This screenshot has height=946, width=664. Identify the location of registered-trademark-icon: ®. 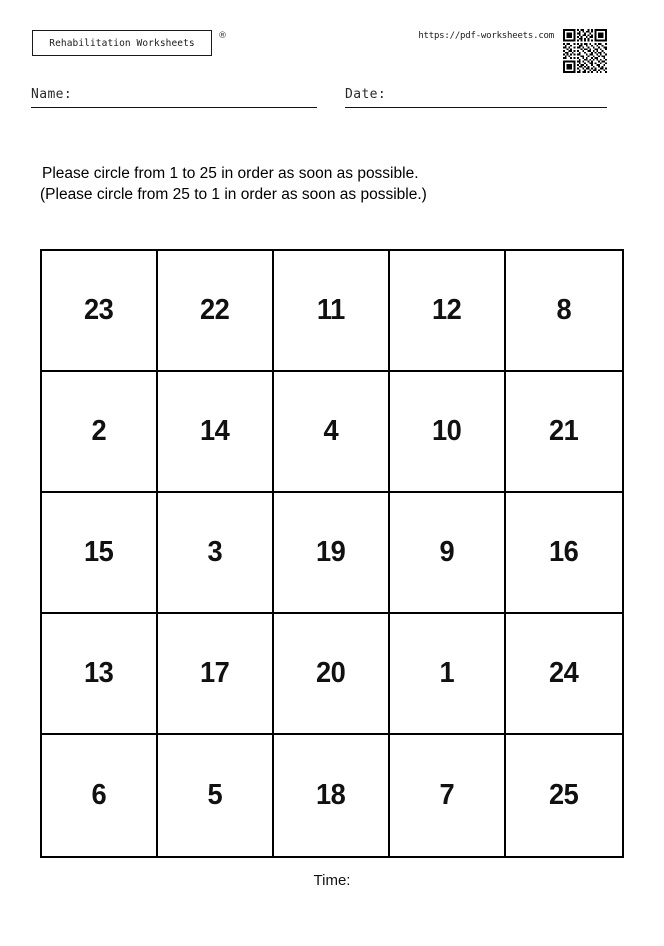
(222, 36).